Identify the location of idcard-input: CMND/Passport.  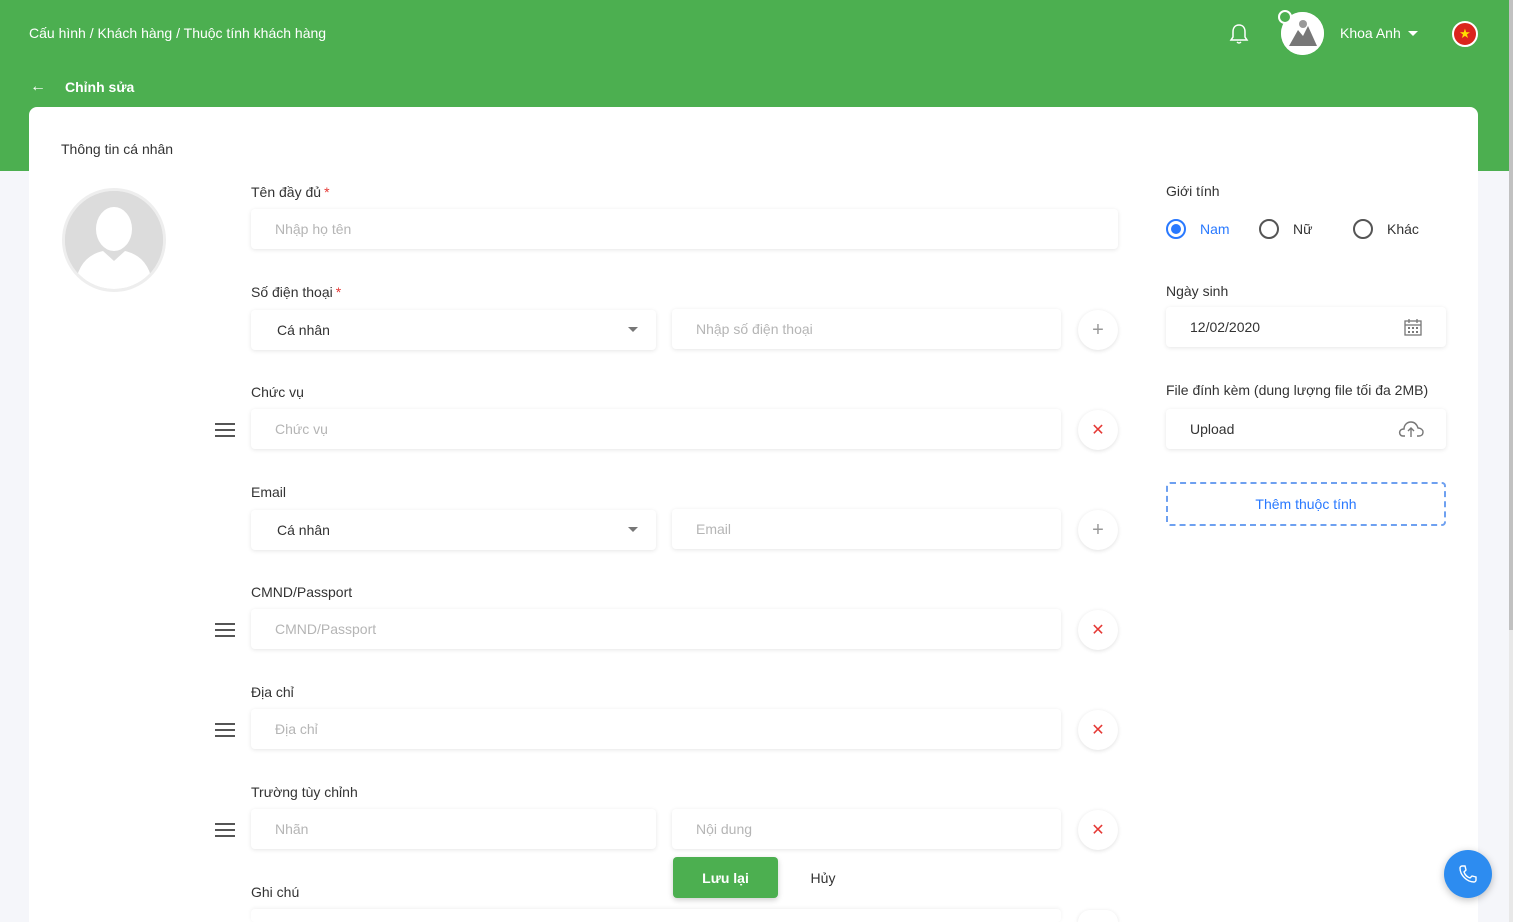
(656, 629).